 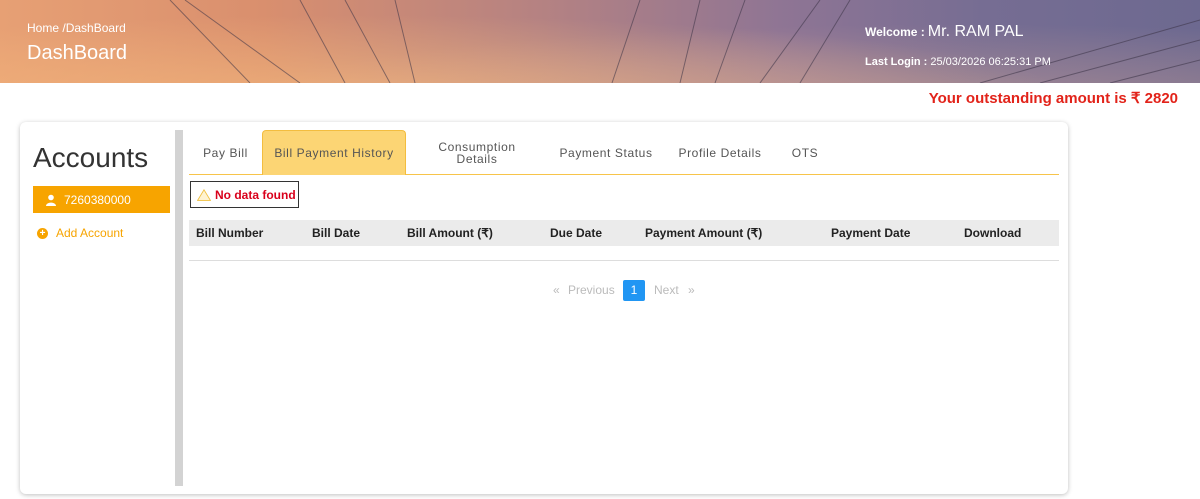 I want to click on tab-label: OTS, so click(x=805, y=152).